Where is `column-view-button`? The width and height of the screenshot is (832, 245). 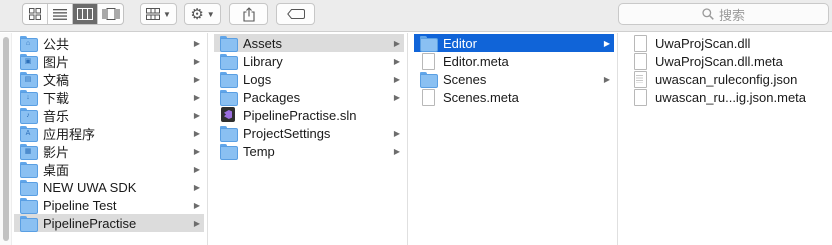 column-view-button is located at coordinates (85, 14).